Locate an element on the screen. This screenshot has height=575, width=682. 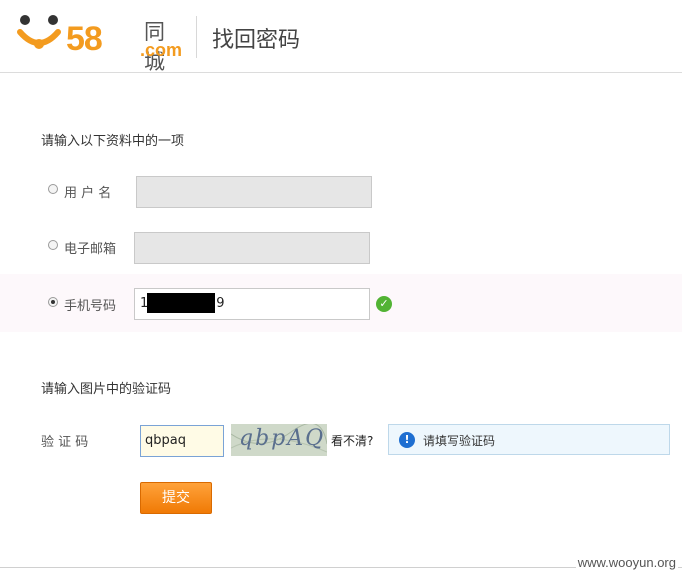
captcha-image: qbpAQ is located at coordinates (279, 440).